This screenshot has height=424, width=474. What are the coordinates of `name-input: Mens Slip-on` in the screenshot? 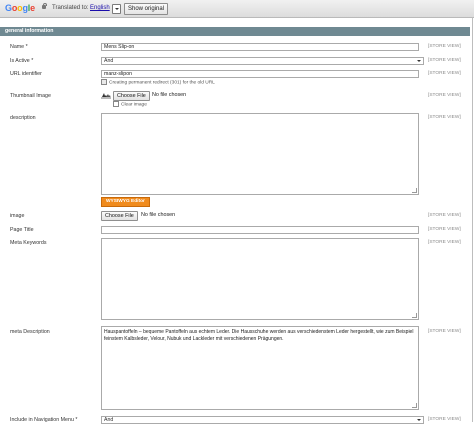 It's located at (260, 47).